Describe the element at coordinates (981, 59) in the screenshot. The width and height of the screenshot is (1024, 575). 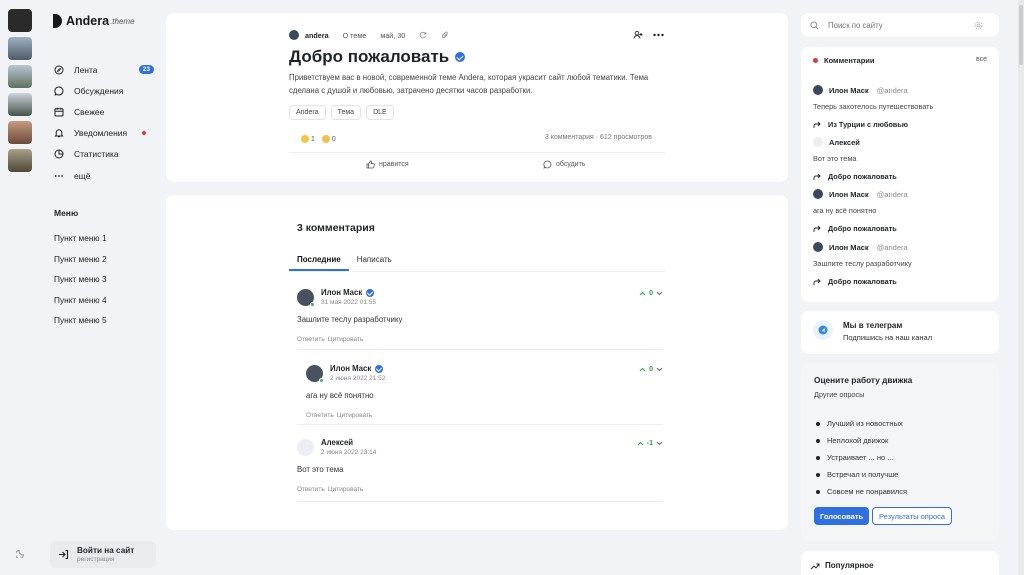
I see `all-comments-link: все` at that location.